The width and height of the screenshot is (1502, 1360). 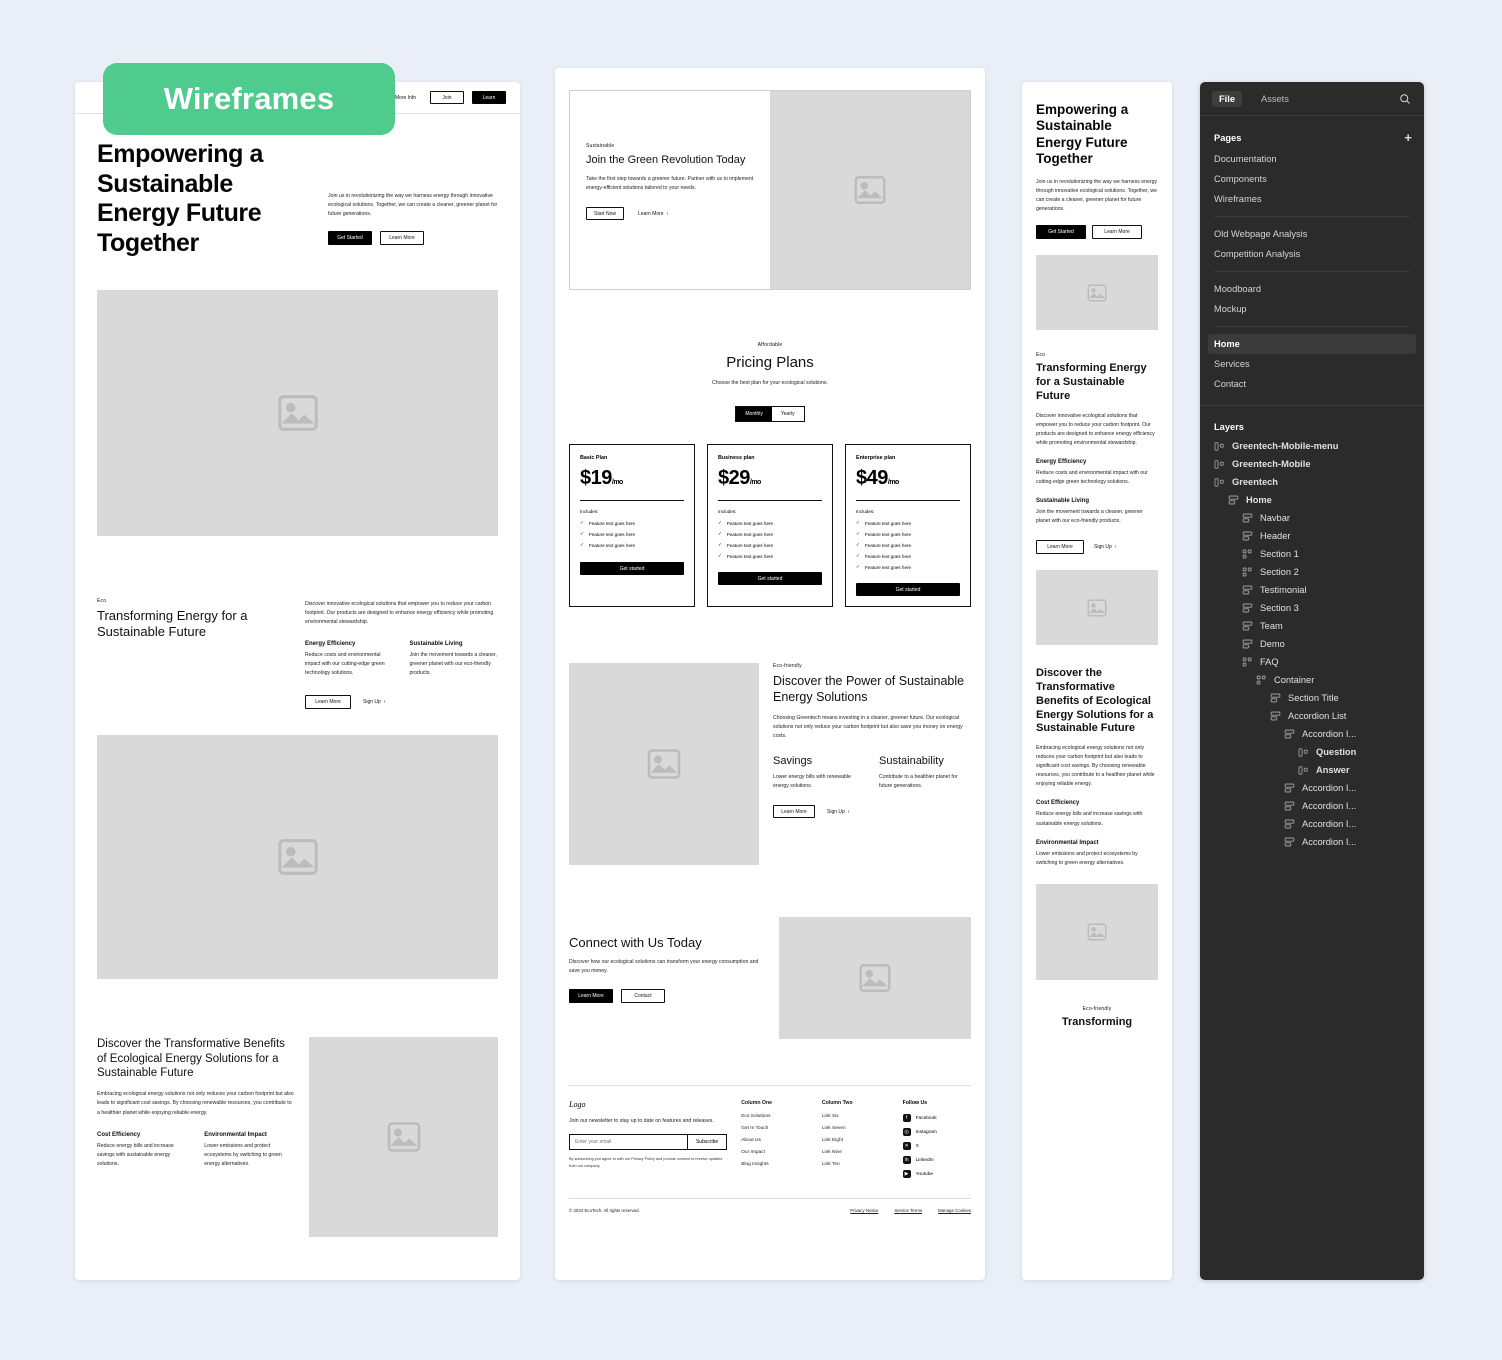 I want to click on add-page-icon: +, so click(x=1408, y=137).